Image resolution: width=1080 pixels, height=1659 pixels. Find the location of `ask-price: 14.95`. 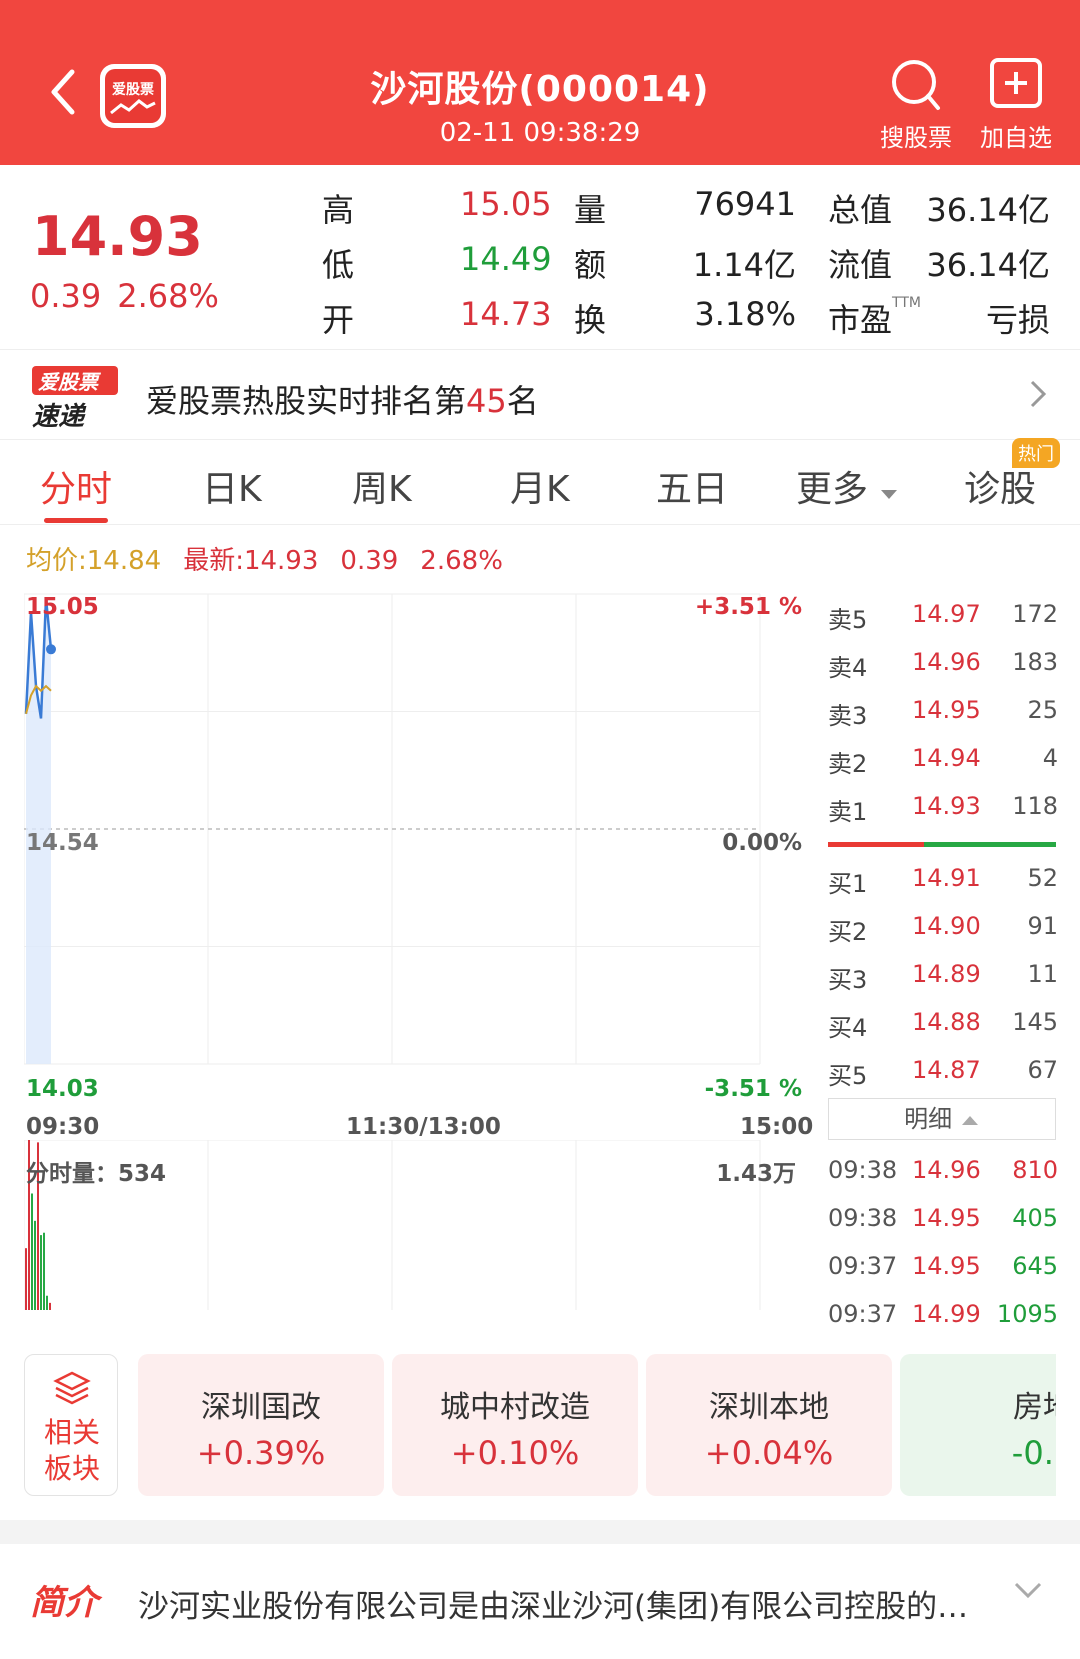

ask-price: 14.95 is located at coordinates (946, 710).